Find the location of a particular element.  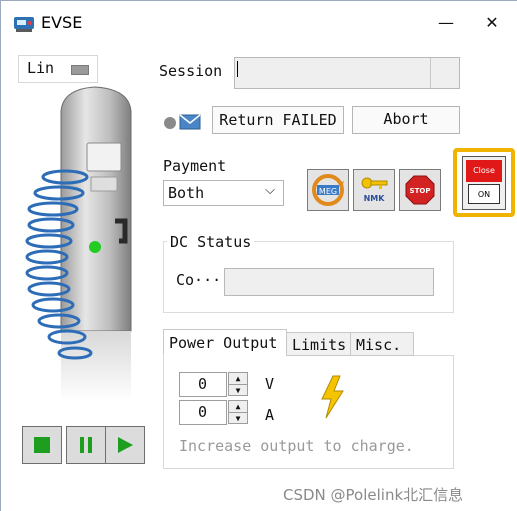

lightning-bolt-icon is located at coordinates (332, 397).